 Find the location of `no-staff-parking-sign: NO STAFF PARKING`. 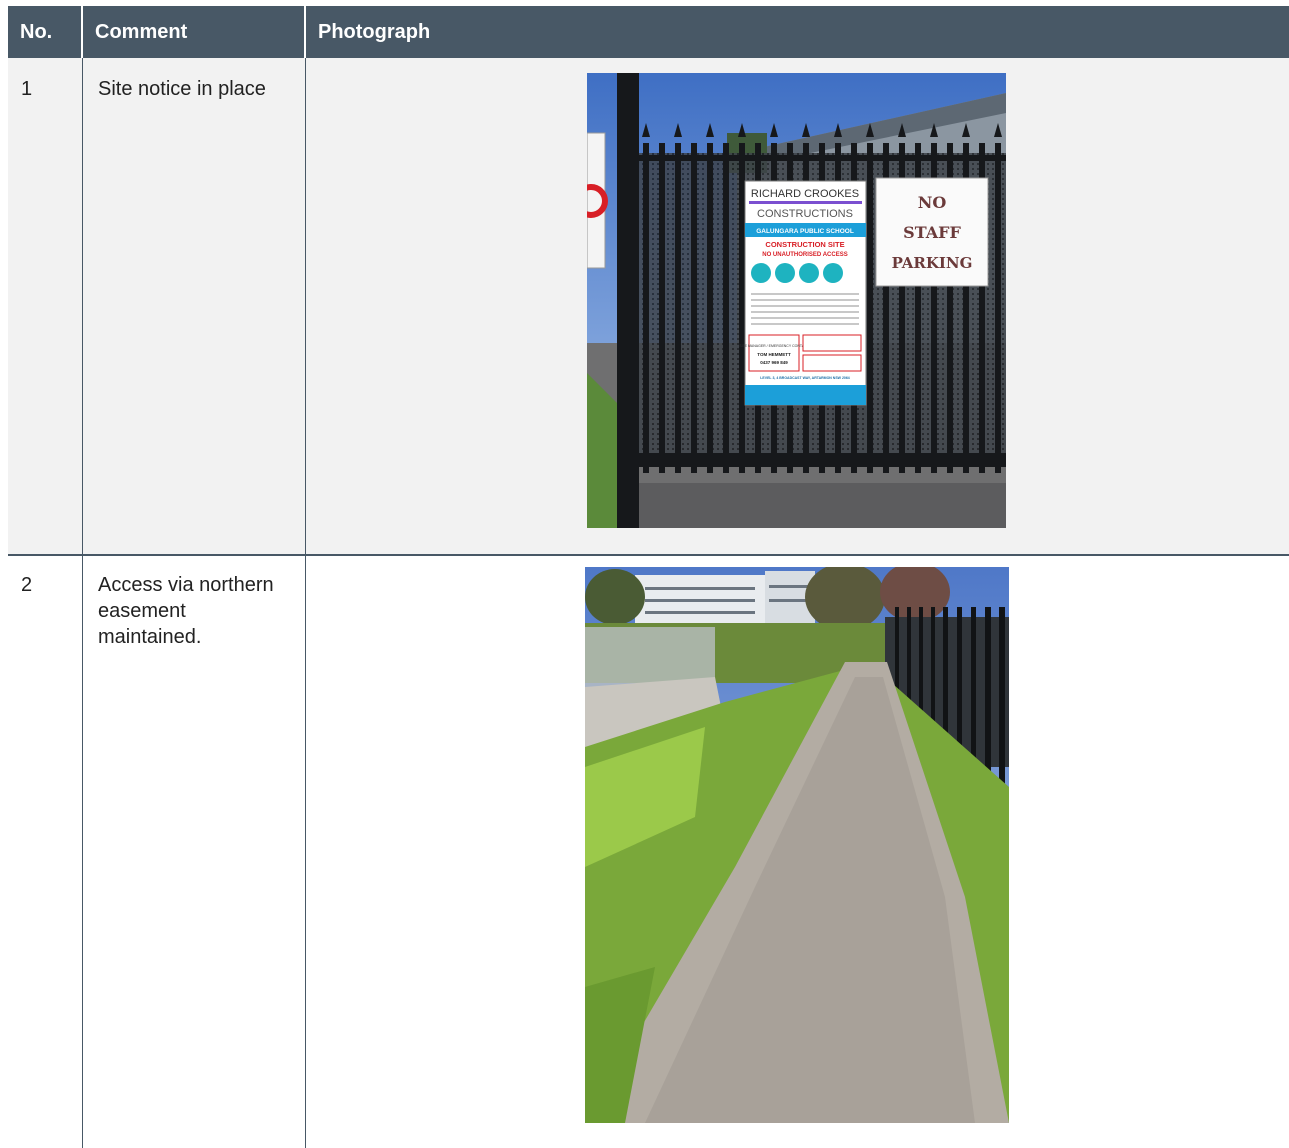

no-staff-parking-sign: NO STAFF PARKING is located at coordinates (932, 232).